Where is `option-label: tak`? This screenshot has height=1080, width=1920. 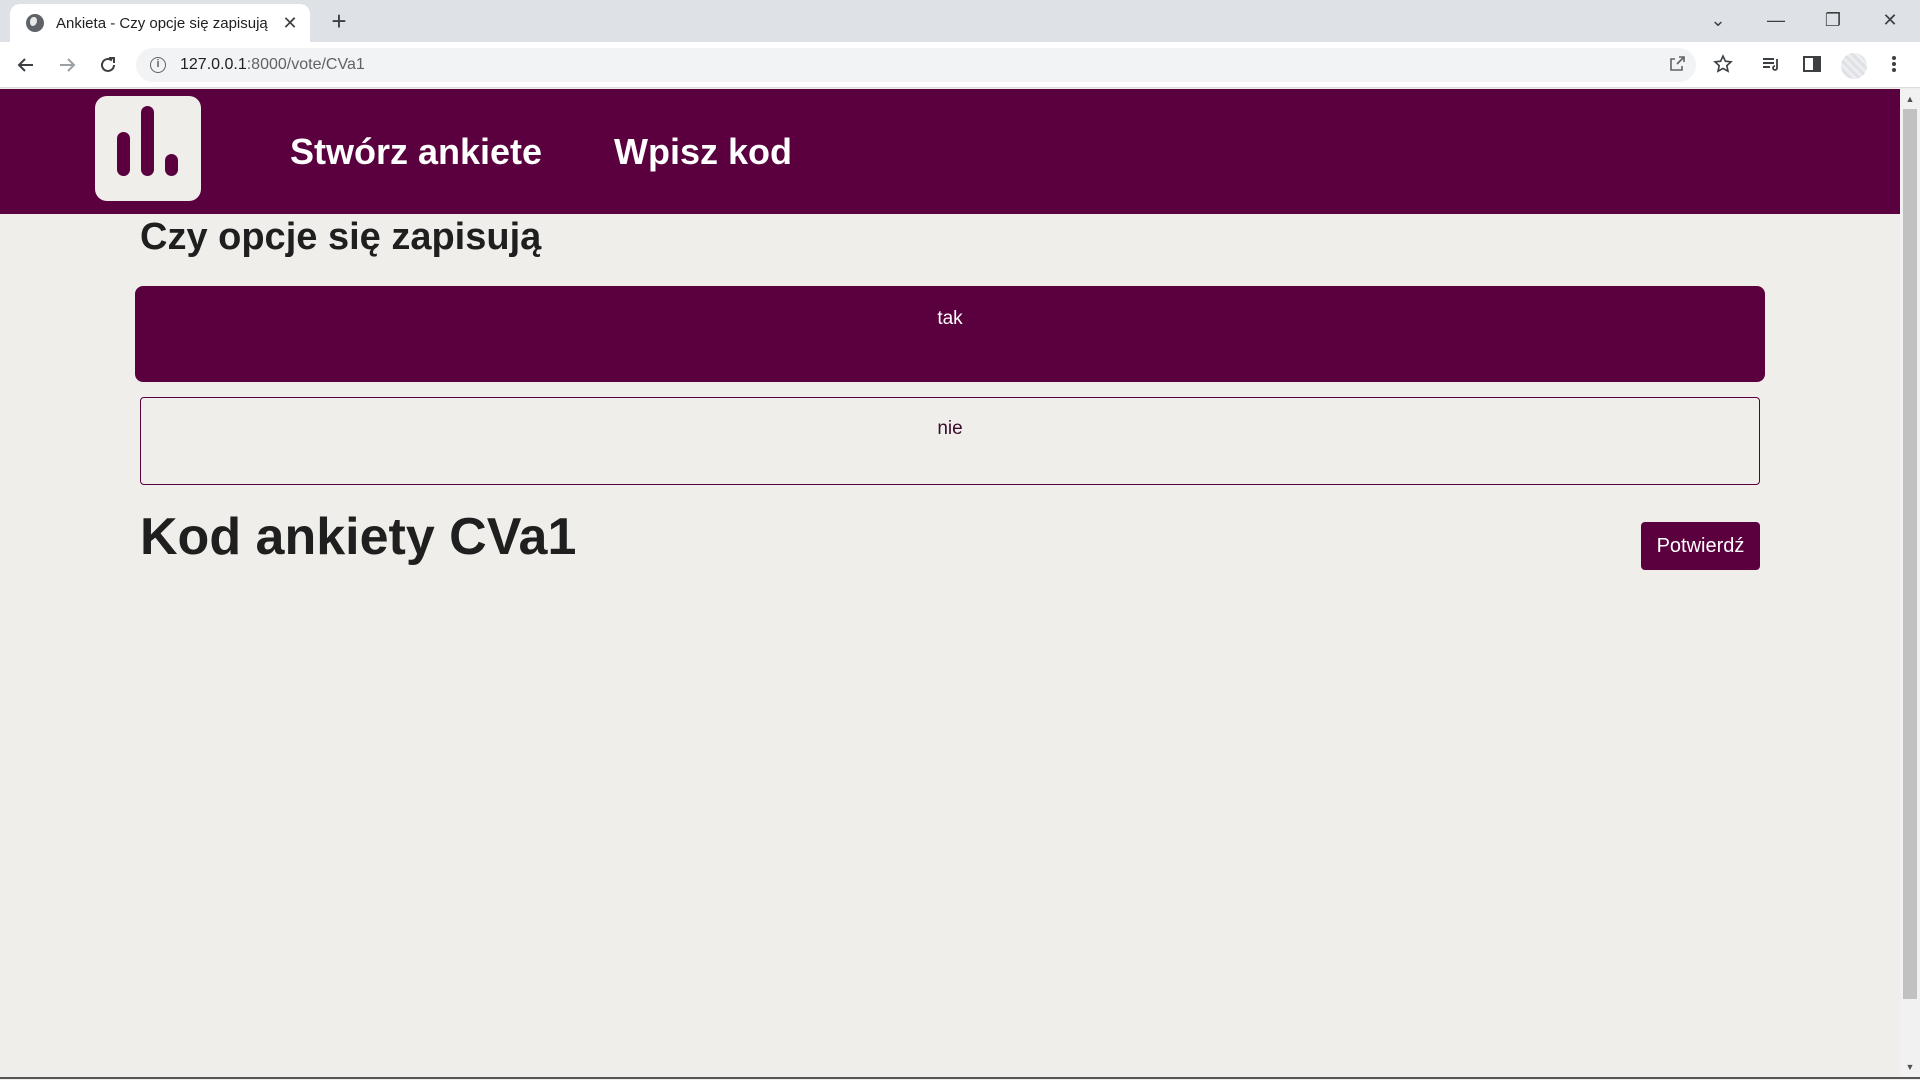
option-label: tak is located at coordinates (950, 318).